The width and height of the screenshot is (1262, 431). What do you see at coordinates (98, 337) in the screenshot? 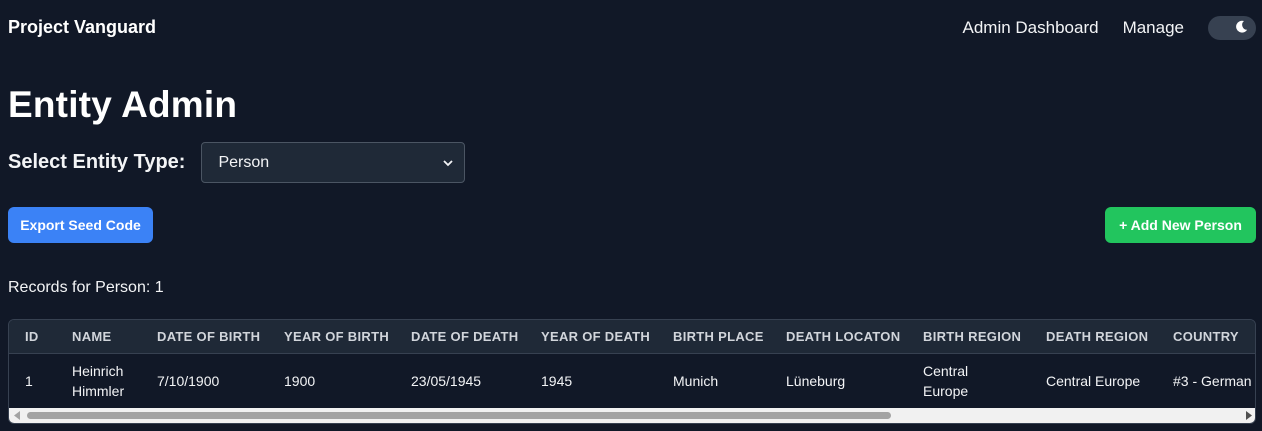
I see `column-header-name: NAME` at bounding box center [98, 337].